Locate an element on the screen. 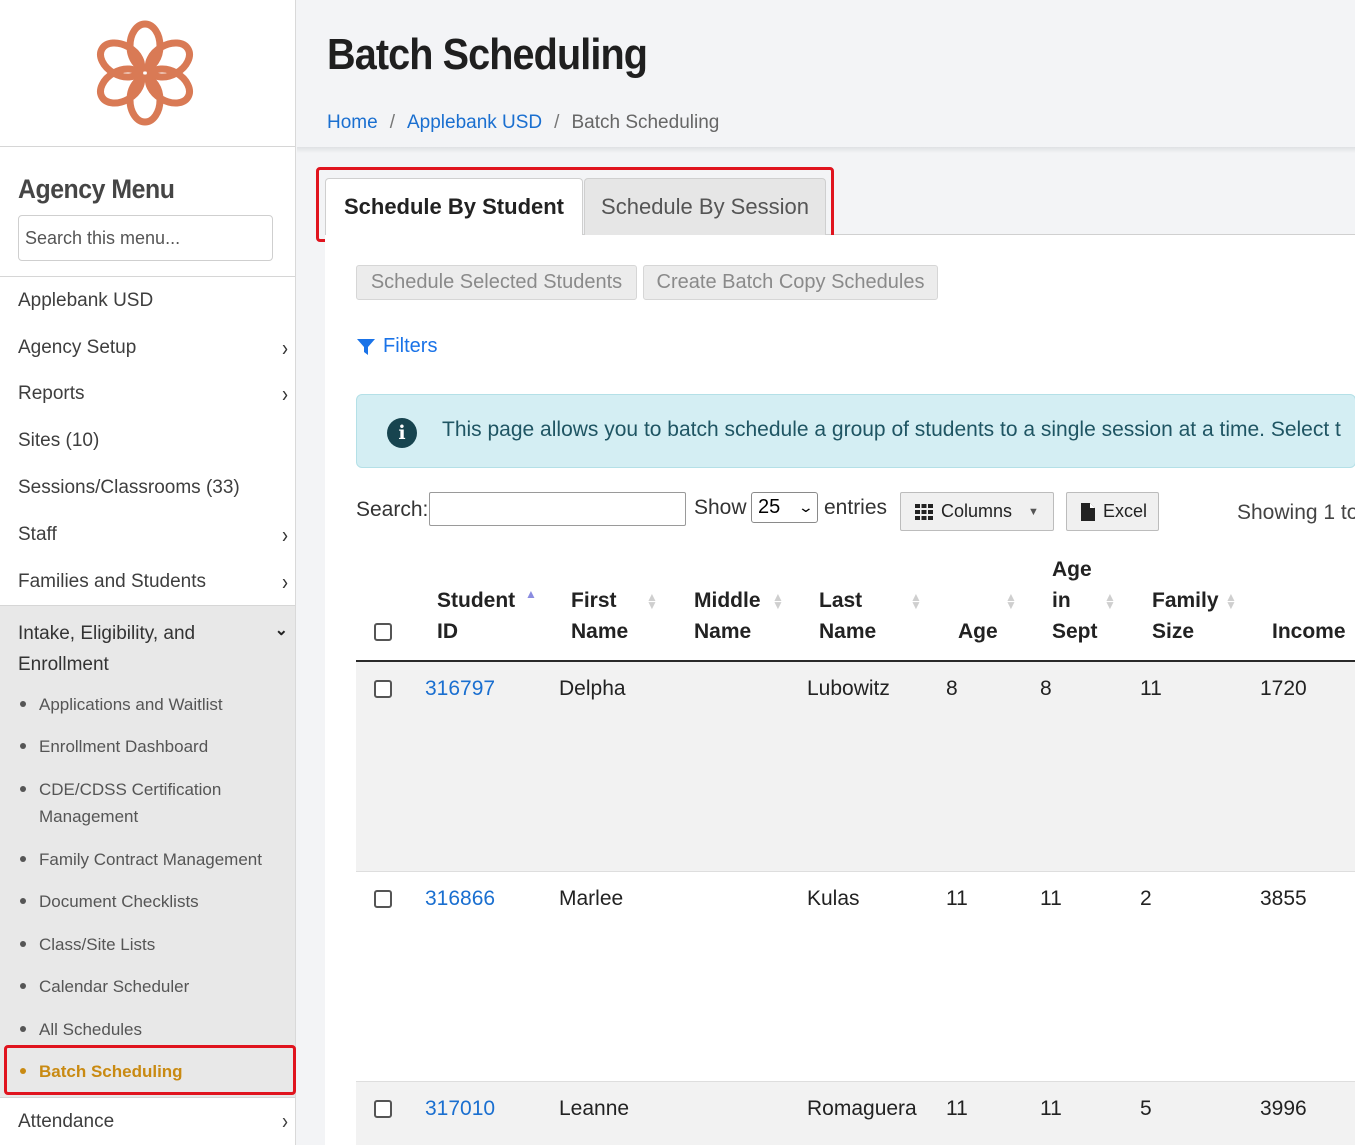  sidebar-group-title: Intake, Eligibility, and Enrollment is located at coordinates (143, 649).